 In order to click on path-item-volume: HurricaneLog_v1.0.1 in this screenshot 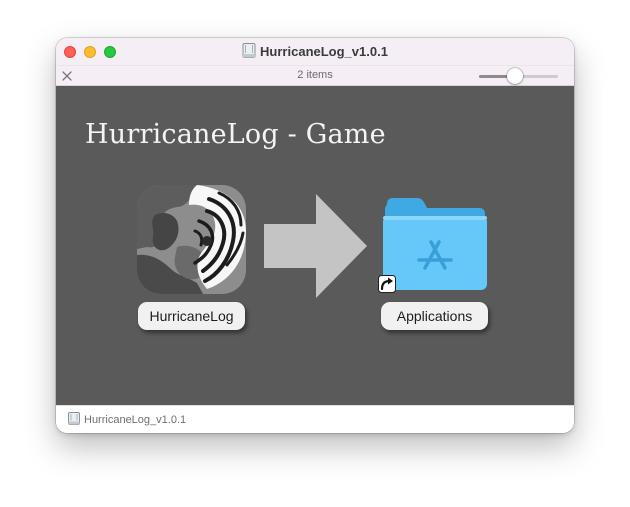, I will do `click(127, 420)`.